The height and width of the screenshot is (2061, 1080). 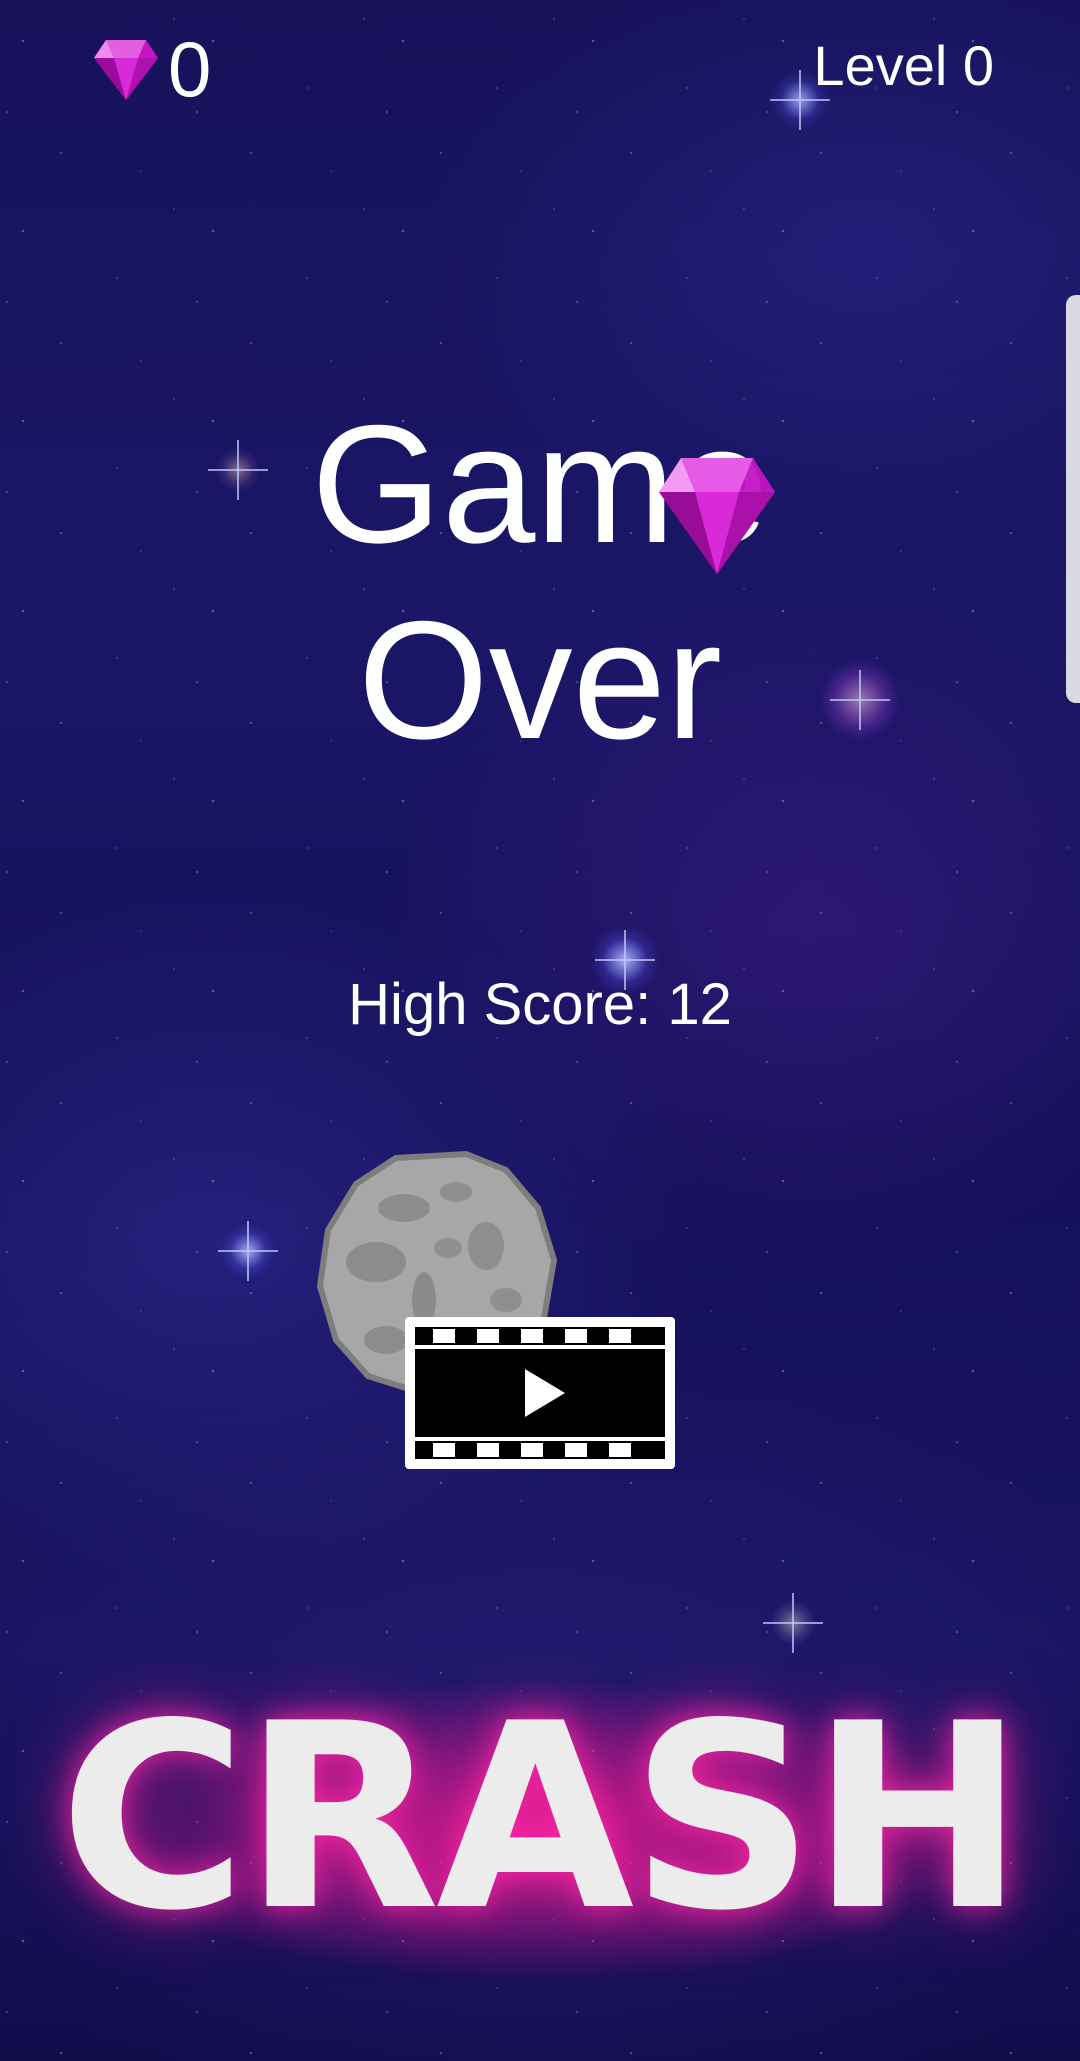 I want to click on watch-video-button, so click(x=540, y=1393).